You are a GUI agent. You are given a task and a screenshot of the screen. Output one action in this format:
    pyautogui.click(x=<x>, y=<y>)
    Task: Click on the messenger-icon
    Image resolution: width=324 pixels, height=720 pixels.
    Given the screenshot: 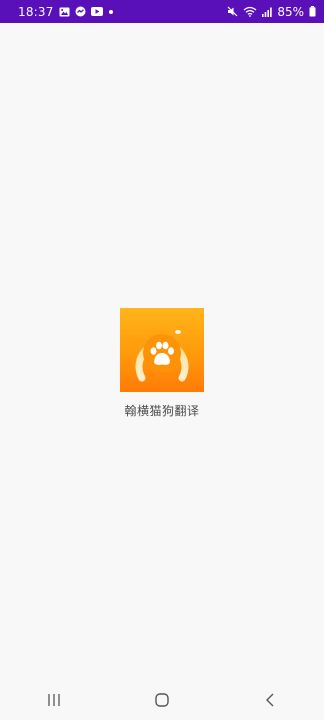 What is the action you would take?
    pyautogui.click(x=80, y=11)
    